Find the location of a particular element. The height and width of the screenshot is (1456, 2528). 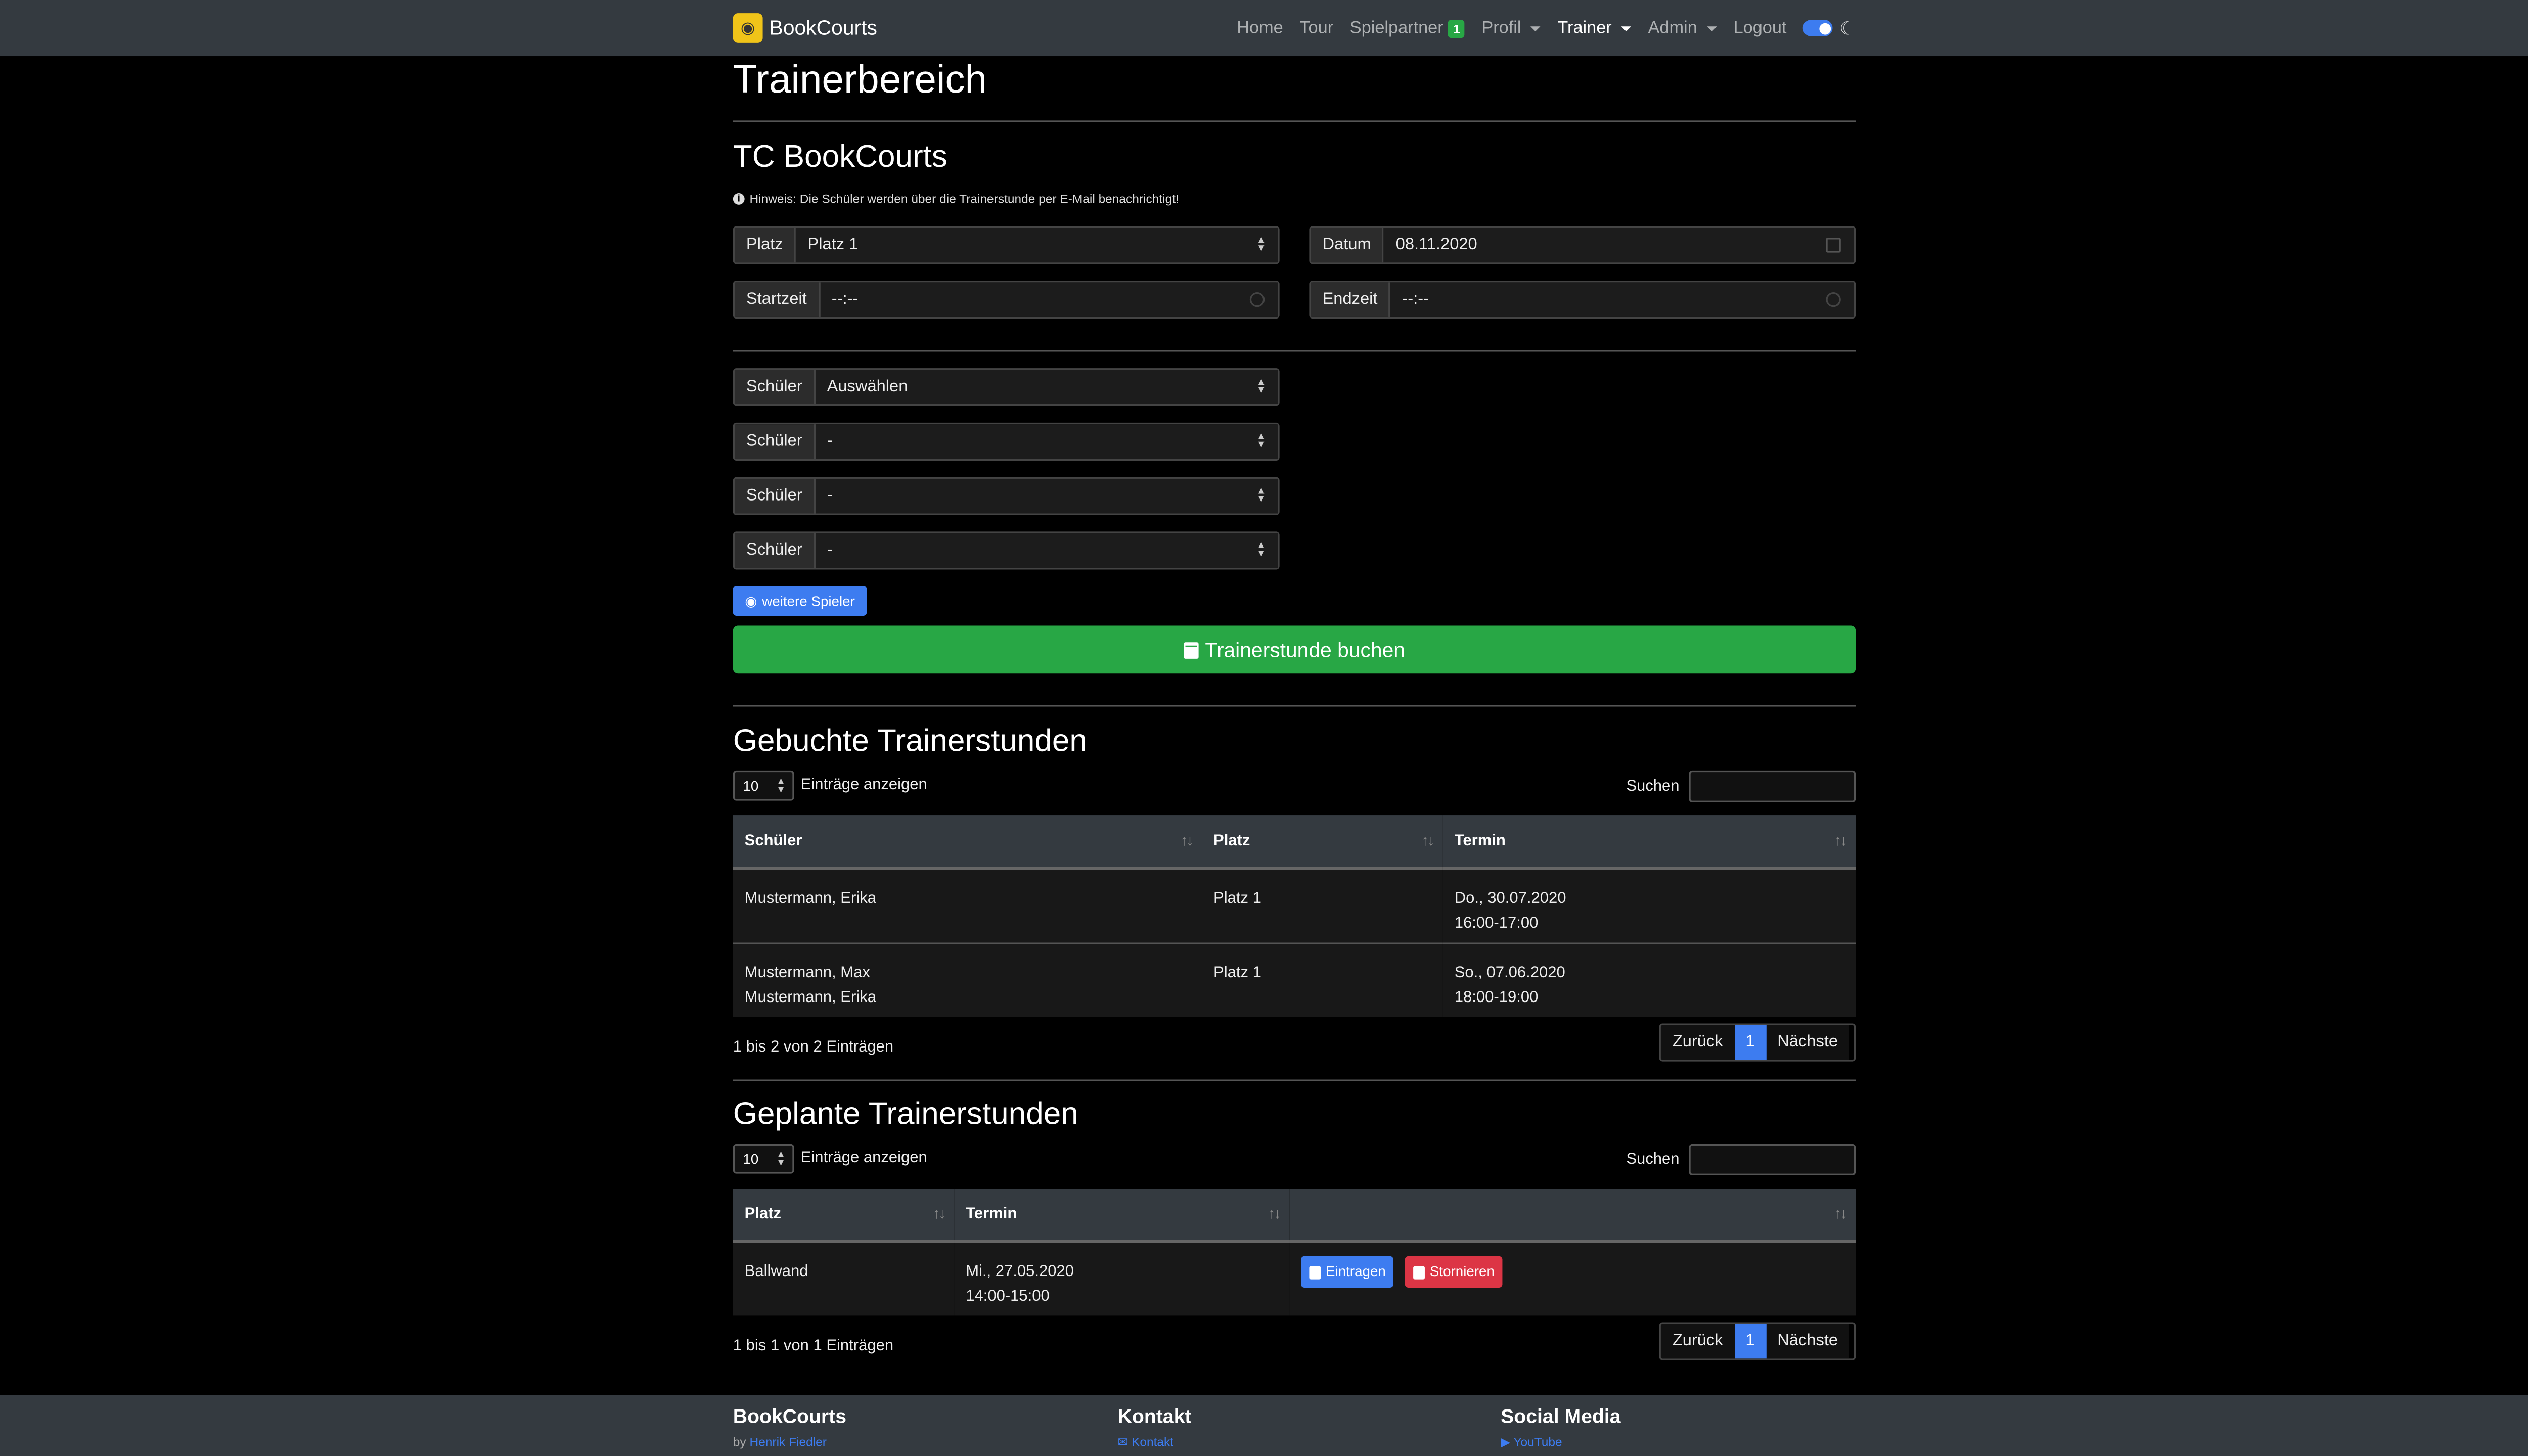

student-select-group: Schüler - ▲ ▼ is located at coordinates (1007, 496).